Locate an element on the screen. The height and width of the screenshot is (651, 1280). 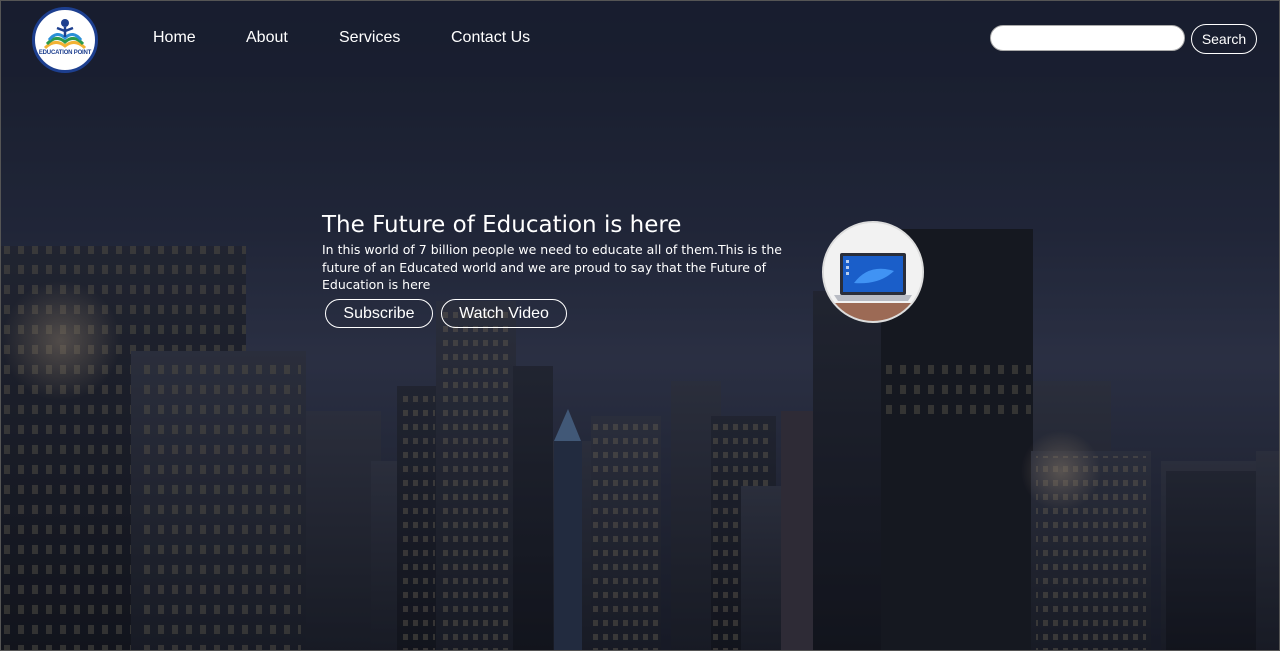
watch-video-button: Watch Video is located at coordinates (504, 313).